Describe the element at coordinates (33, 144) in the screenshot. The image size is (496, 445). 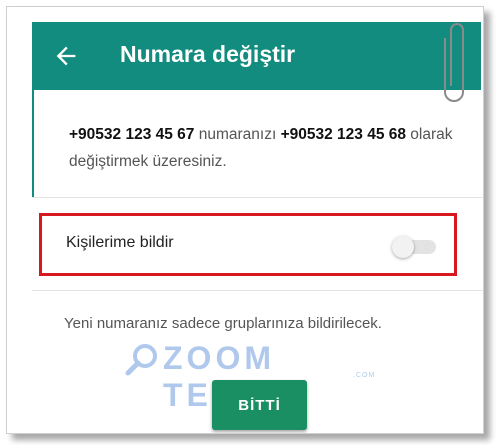
I see `accent-line` at that location.